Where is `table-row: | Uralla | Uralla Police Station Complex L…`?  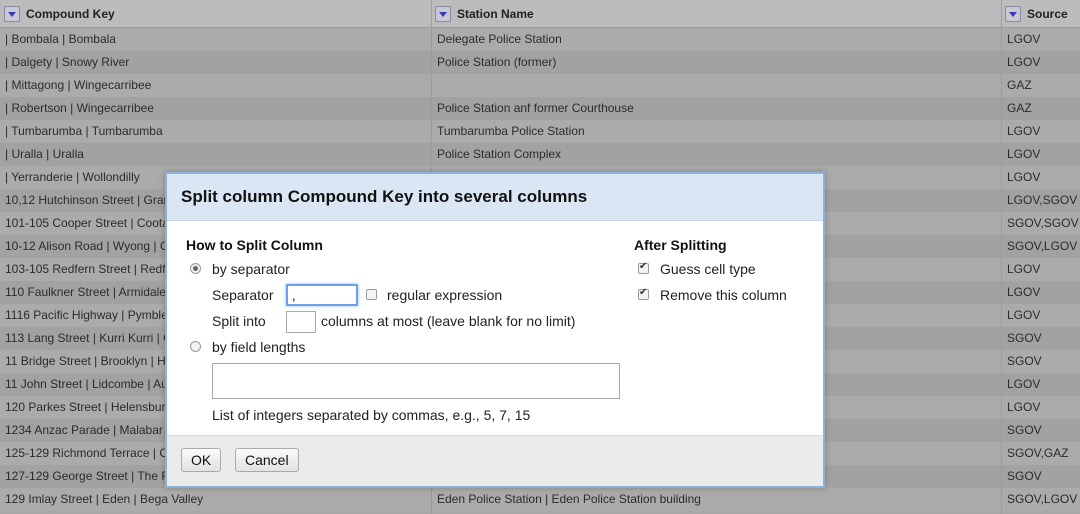 table-row: | Uralla | Uralla Police Station Complex L… is located at coordinates (540, 154).